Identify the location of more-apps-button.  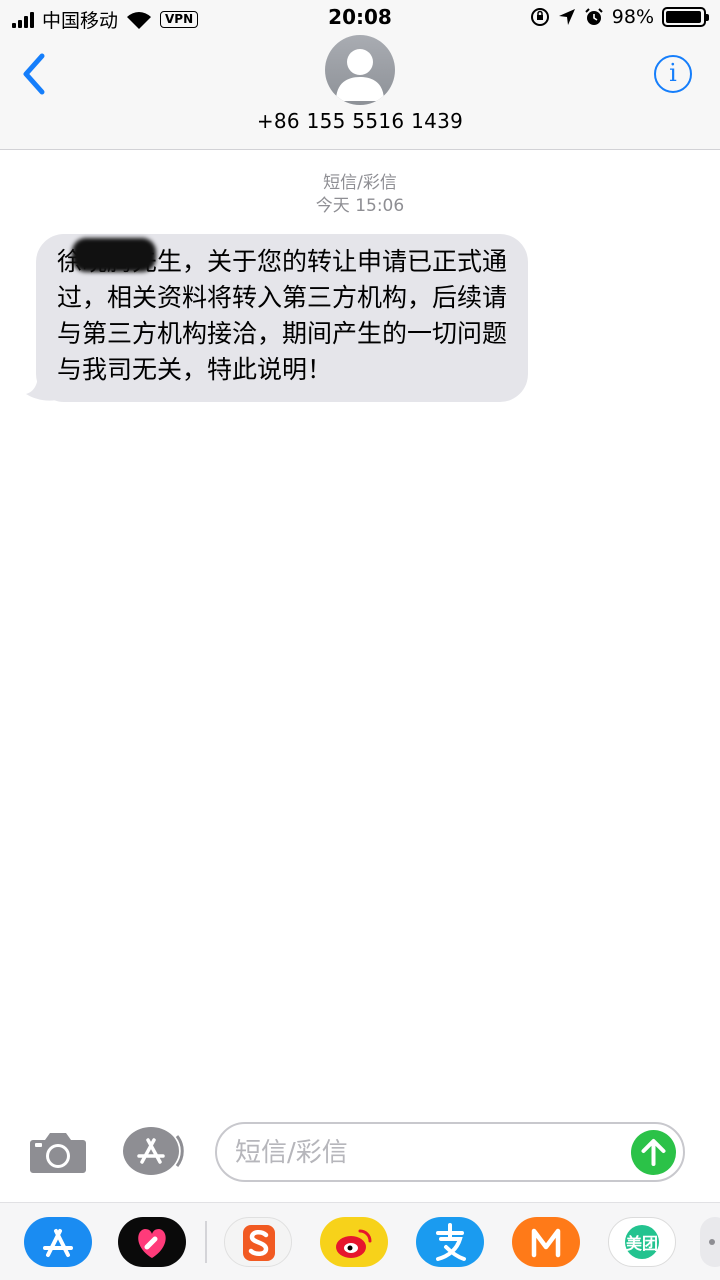
(710, 1242).